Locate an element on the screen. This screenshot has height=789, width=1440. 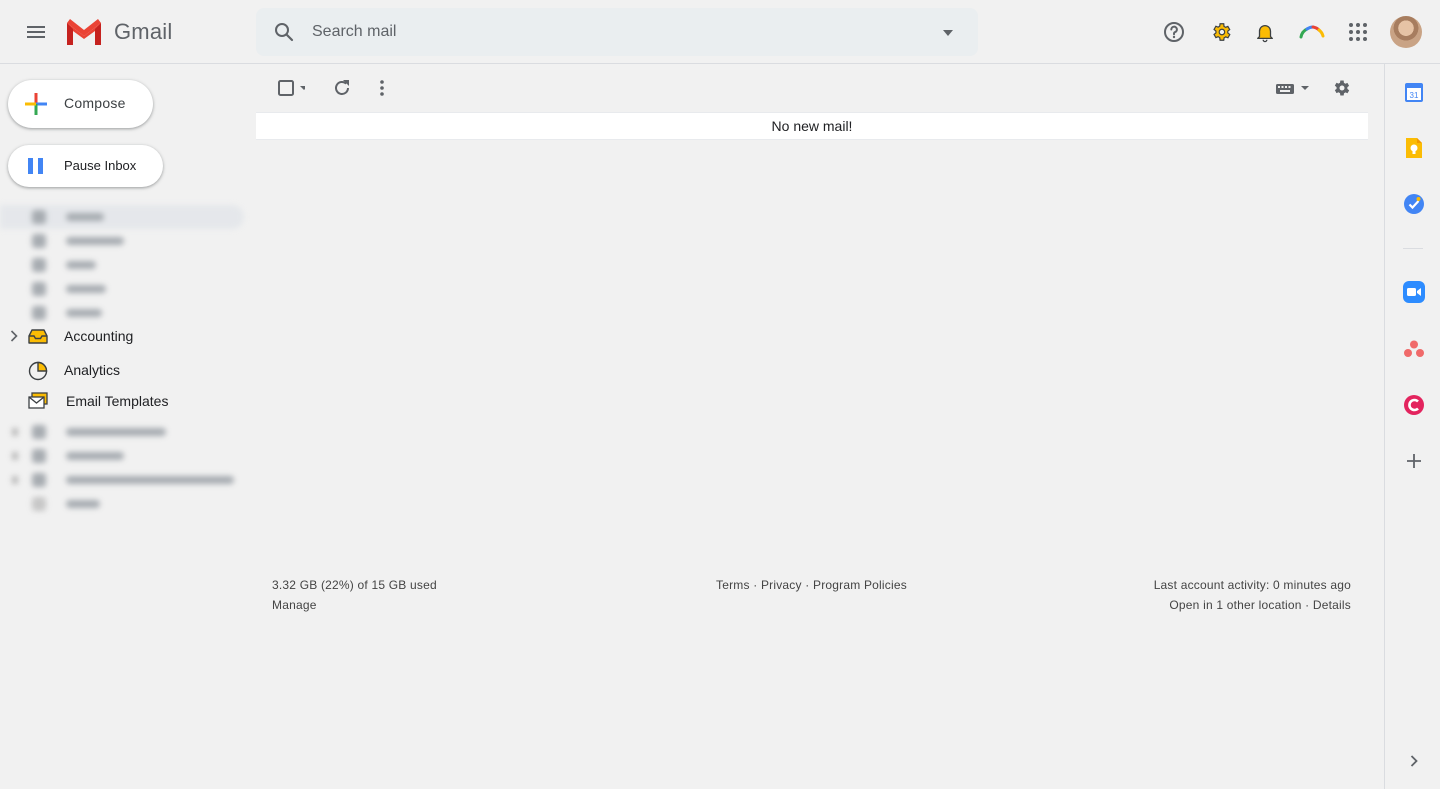
refresh-icon is located at coordinates (342, 87).